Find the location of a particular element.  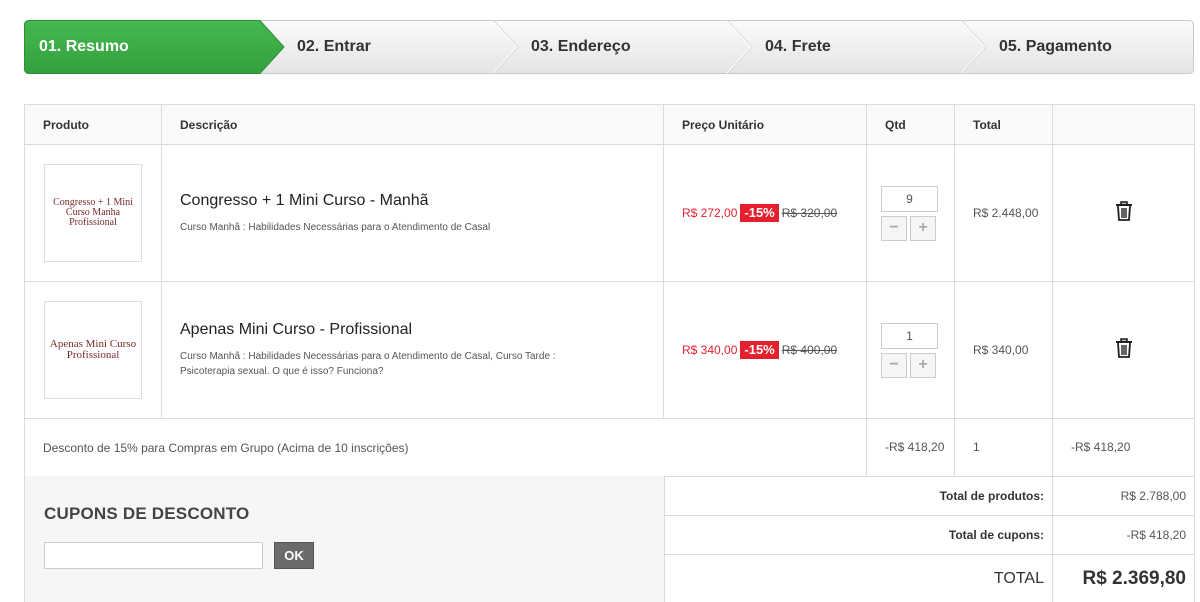

header-actions is located at coordinates (1123, 124).